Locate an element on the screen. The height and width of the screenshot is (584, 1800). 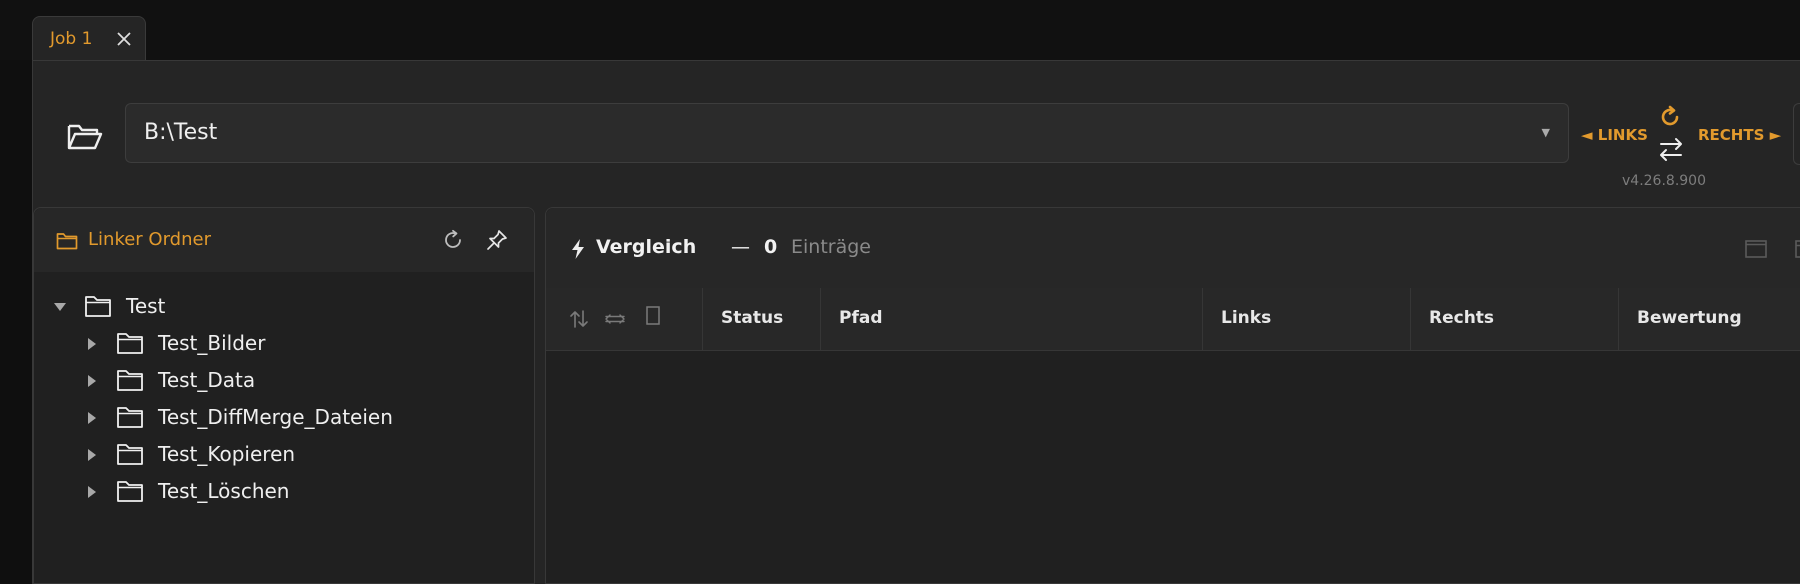
column-label: Pfad is located at coordinates (861, 318).